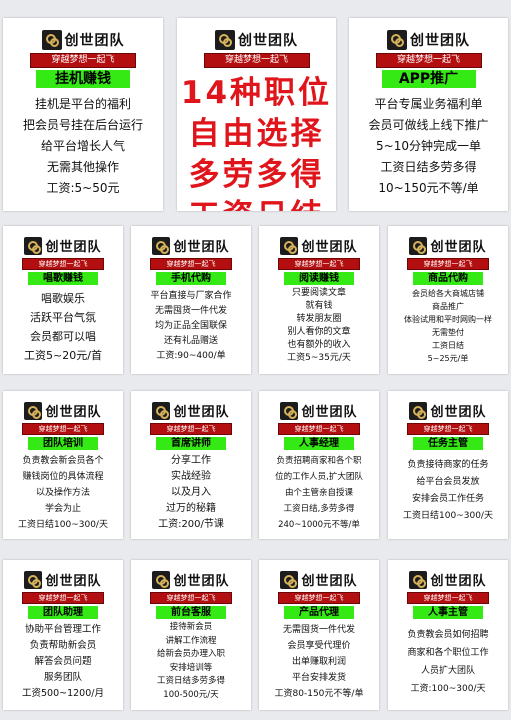 The image size is (511, 720). I want to click on desc-line: 人员扩大团队, so click(447, 671).